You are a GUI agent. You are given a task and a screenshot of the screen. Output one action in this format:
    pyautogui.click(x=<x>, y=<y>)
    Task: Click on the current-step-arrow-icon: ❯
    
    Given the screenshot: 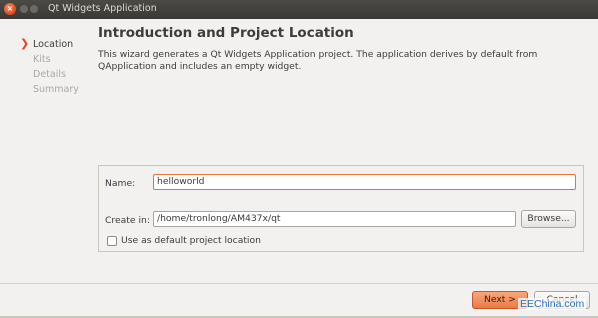 What is the action you would take?
    pyautogui.click(x=25, y=43)
    